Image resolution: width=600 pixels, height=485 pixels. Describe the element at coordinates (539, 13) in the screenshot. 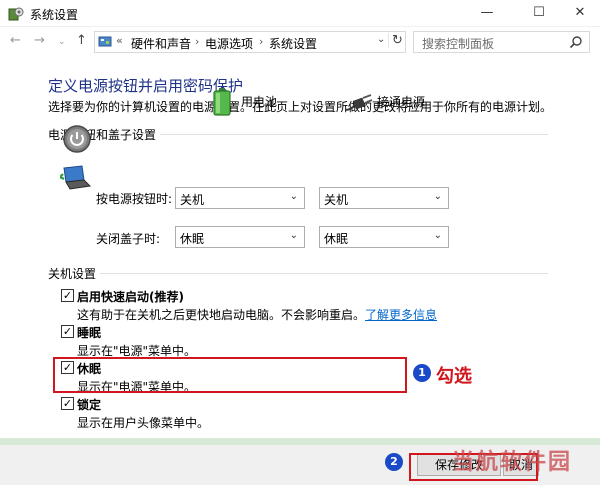

I see `maximize-button: ☐` at that location.